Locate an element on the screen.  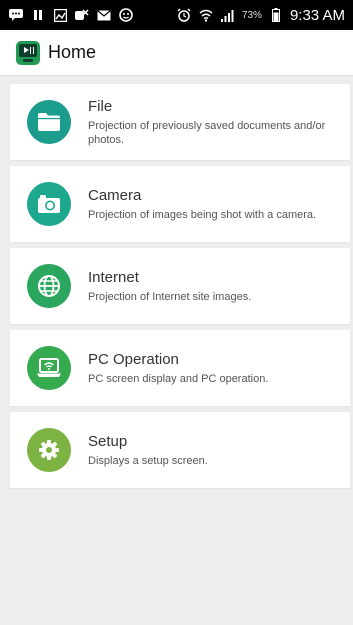
missed-call-icon is located at coordinates (82, 15).